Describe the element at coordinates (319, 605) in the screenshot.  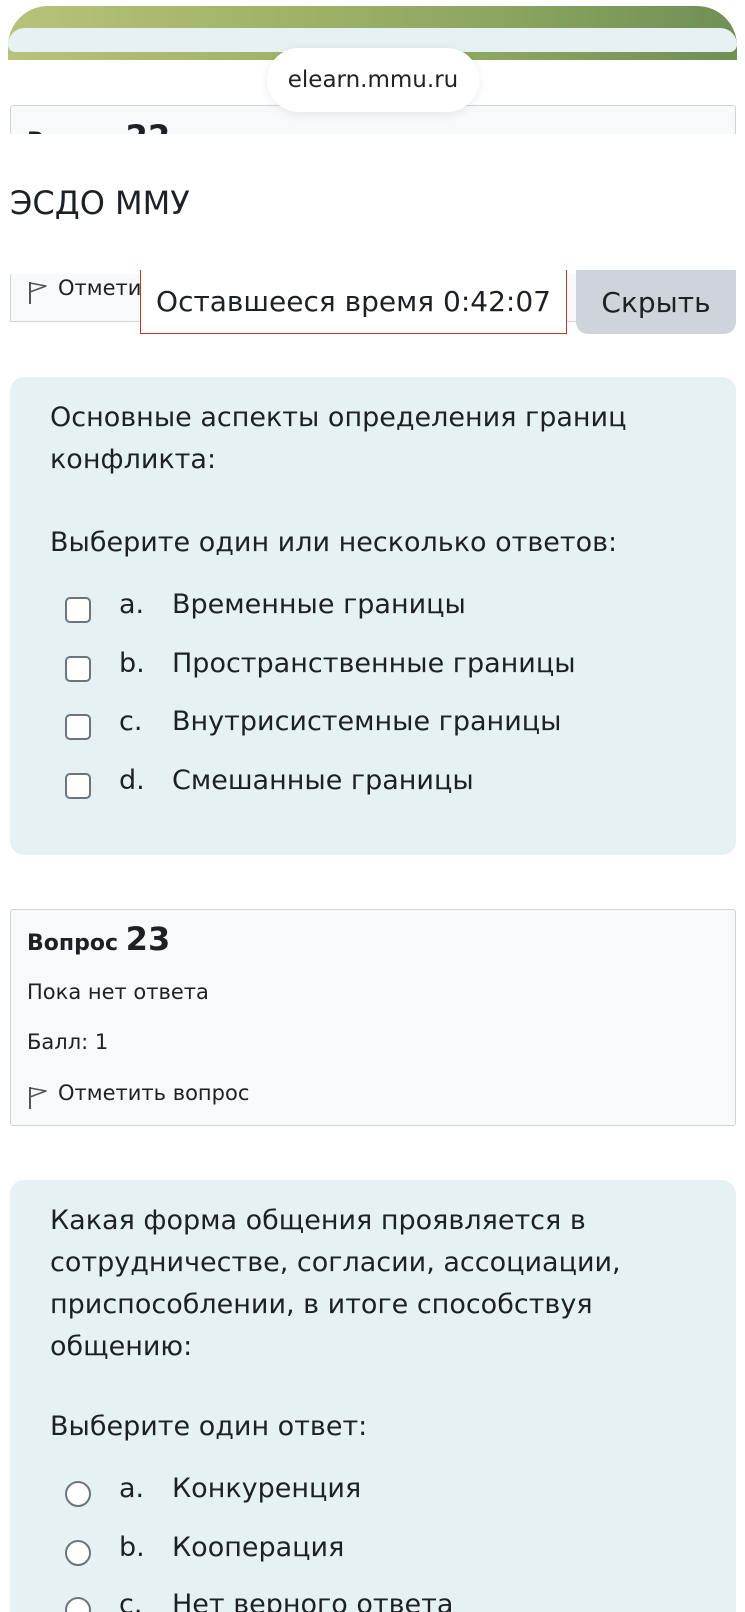
I see `option-label: Временные границы` at that location.